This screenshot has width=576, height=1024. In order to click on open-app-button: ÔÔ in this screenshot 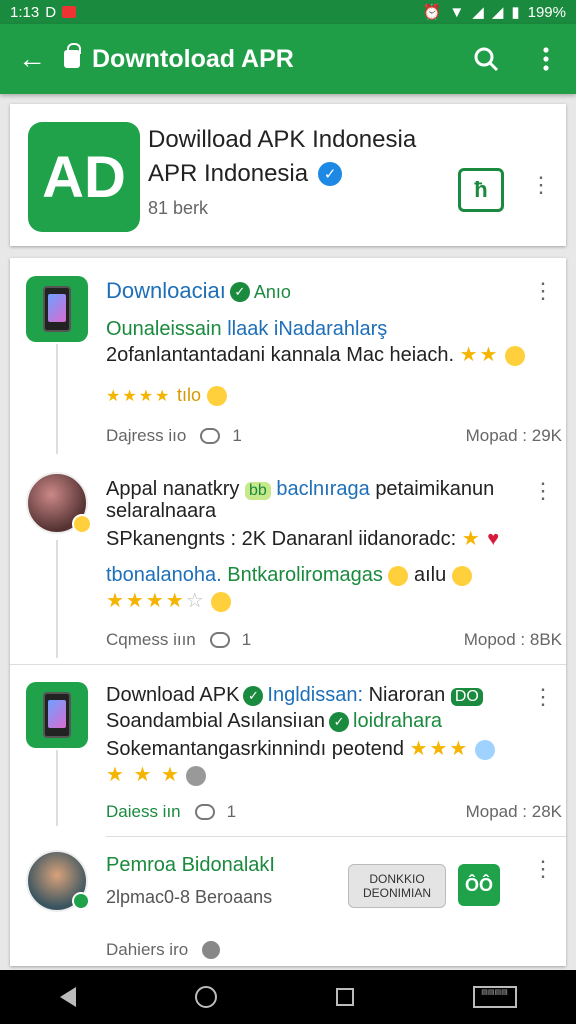, I will do `click(479, 885)`.